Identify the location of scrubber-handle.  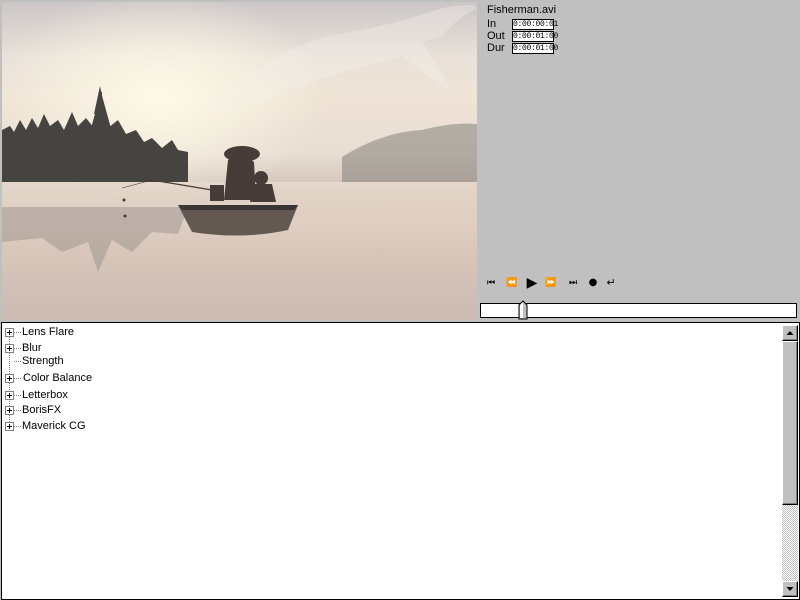
(523, 310).